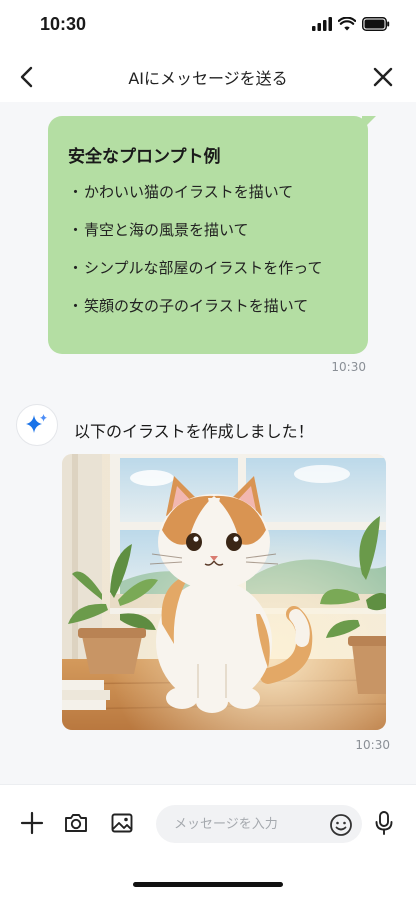  I want to click on sparkle-icon, so click(36, 423).